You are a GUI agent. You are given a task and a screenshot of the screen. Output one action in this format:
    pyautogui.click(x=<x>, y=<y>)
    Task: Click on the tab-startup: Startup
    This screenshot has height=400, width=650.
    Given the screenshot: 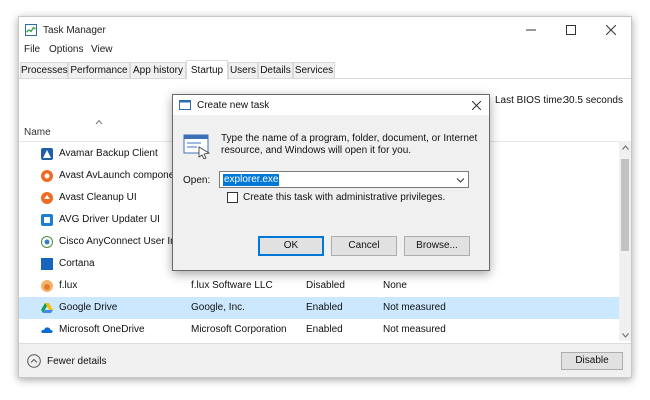 What is the action you would take?
    pyautogui.click(x=207, y=70)
    